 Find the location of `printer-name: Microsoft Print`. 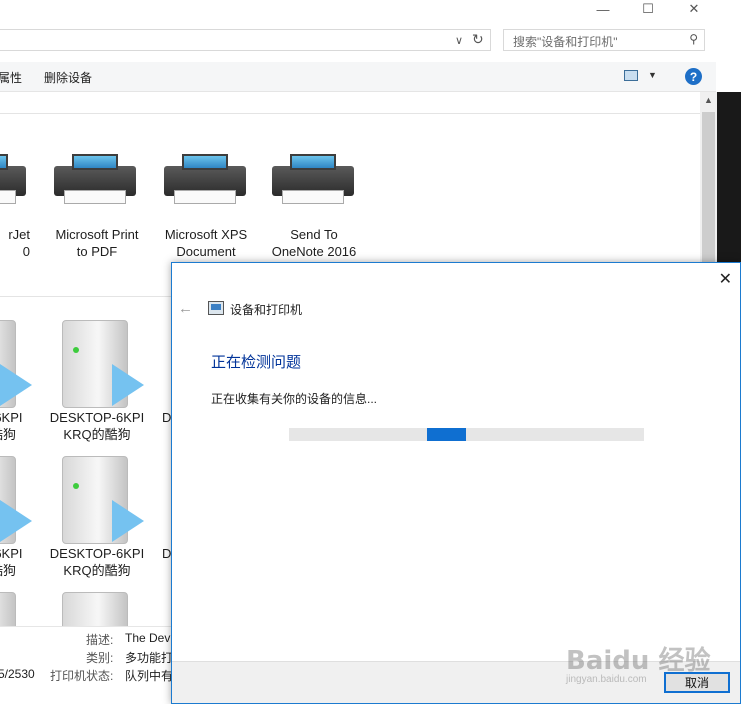

printer-name: Microsoft Print is located at coordinates (97, 234).